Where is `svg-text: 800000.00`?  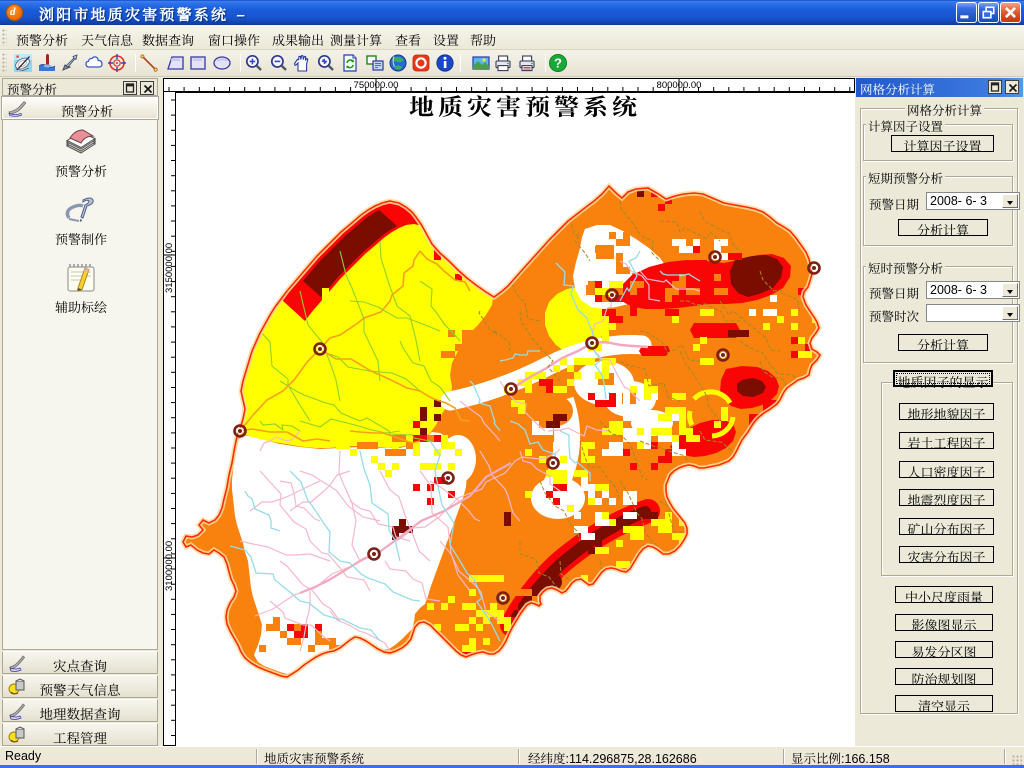 svg-text: 800000.00 is located at coordinates (679, 85).